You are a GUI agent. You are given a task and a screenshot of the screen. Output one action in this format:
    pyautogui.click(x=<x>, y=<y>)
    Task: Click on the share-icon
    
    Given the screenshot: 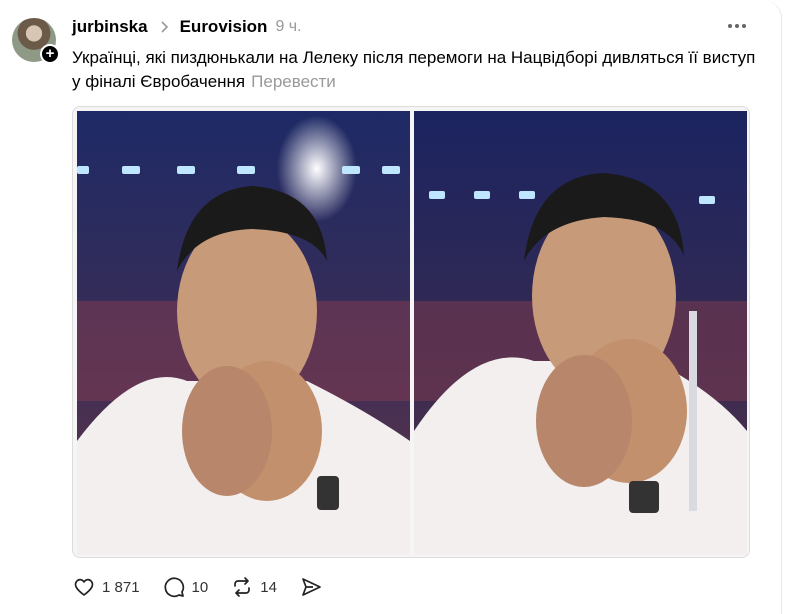 What is the action you would take?
    pyautogui.click(x=311, y=587)
    